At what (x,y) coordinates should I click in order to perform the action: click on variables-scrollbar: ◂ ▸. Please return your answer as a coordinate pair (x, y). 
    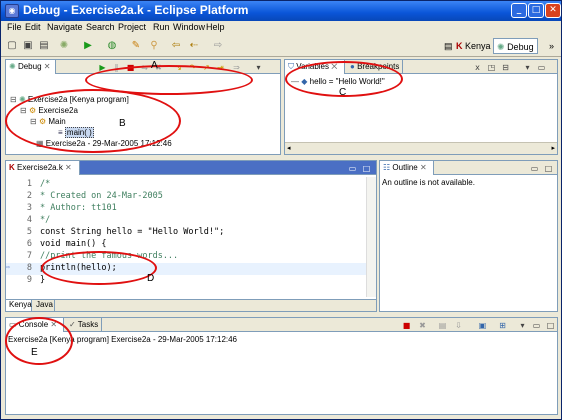
    Looking at the image, I should click on (421, 148).